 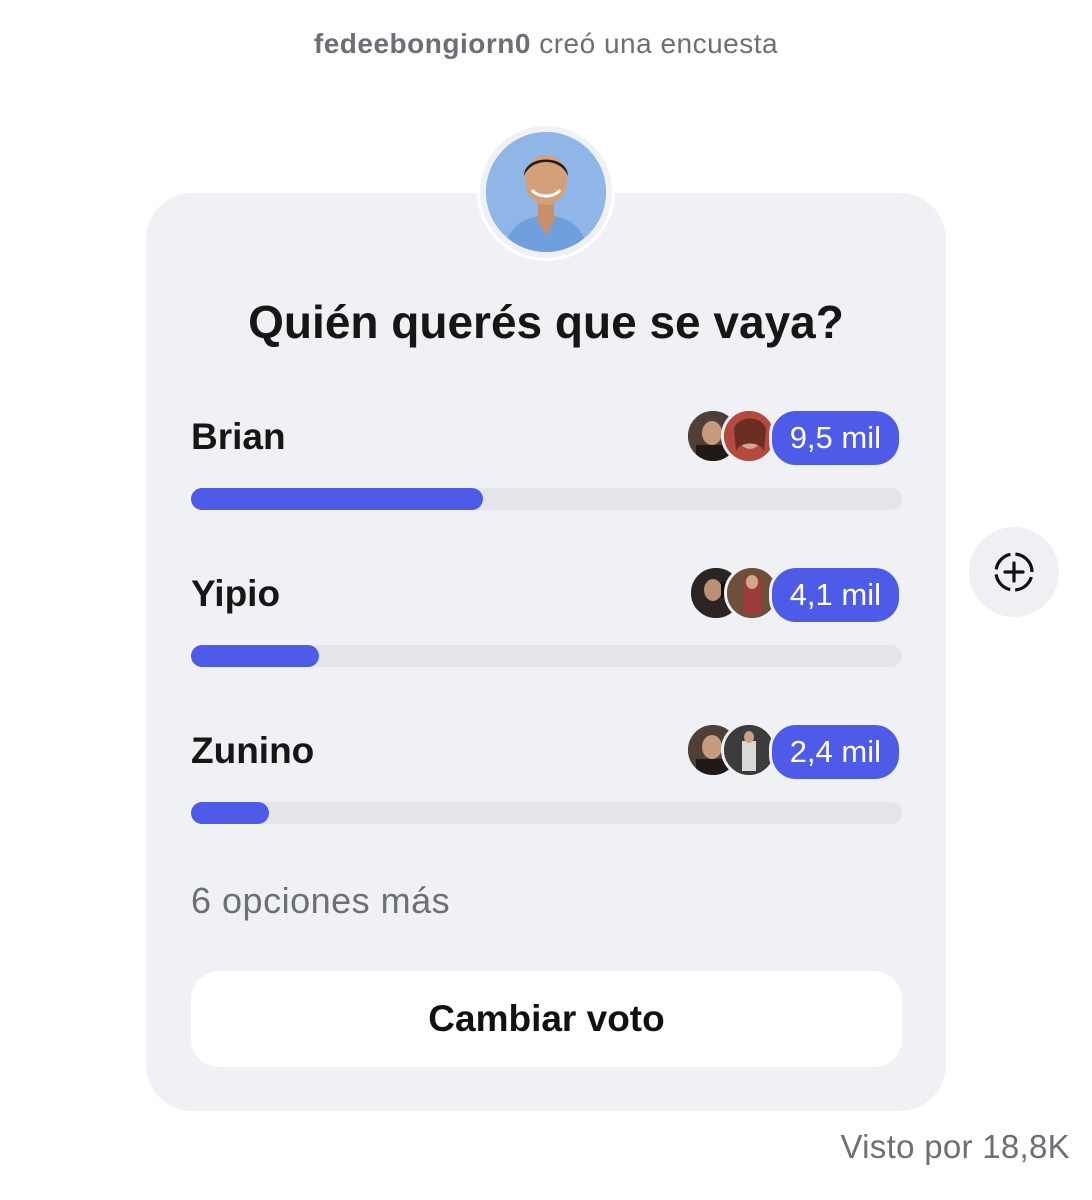 What do you see at coordinates (253, 750) in the screenshot?
I see `poll-option-label: Zunino` at bounding box center [253, 750].